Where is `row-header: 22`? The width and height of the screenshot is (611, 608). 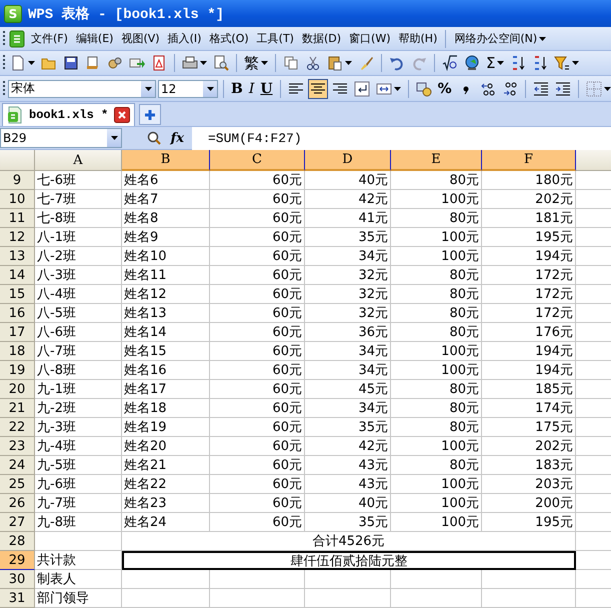
row-header: 22 is located at coordinates (17, 427).